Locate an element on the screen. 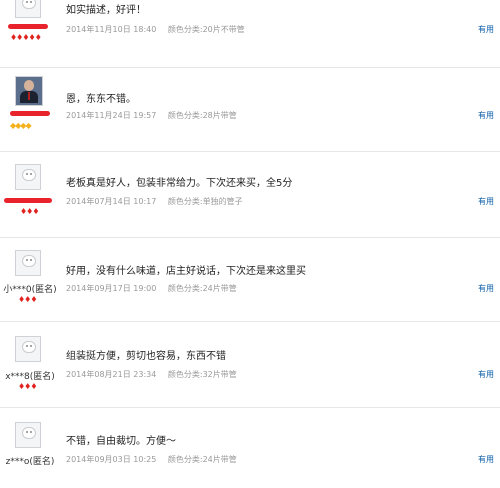 This screenshot has width=500, height=488. review-content: 好用，没有什么味道，店主好说话，下次还是来这里买 is located at coordinates (186, 271).